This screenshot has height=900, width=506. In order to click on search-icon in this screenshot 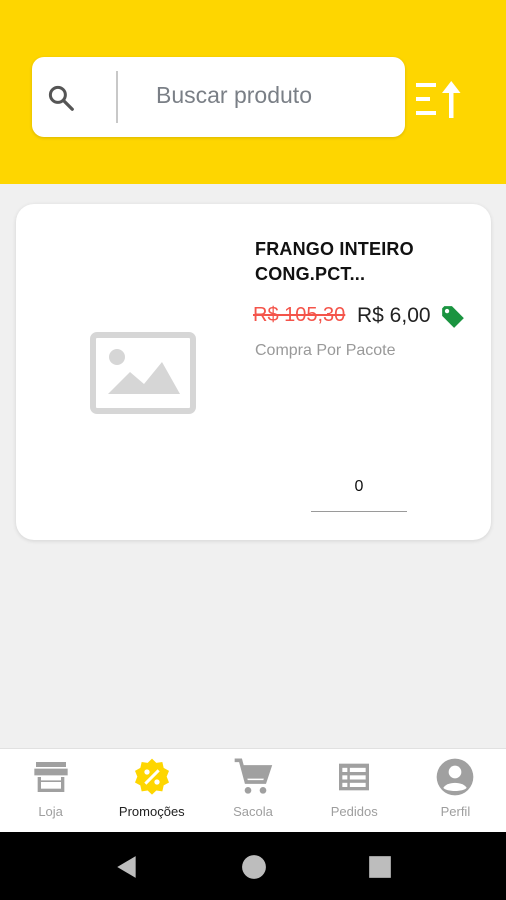, I will do `click(61, 98)`.